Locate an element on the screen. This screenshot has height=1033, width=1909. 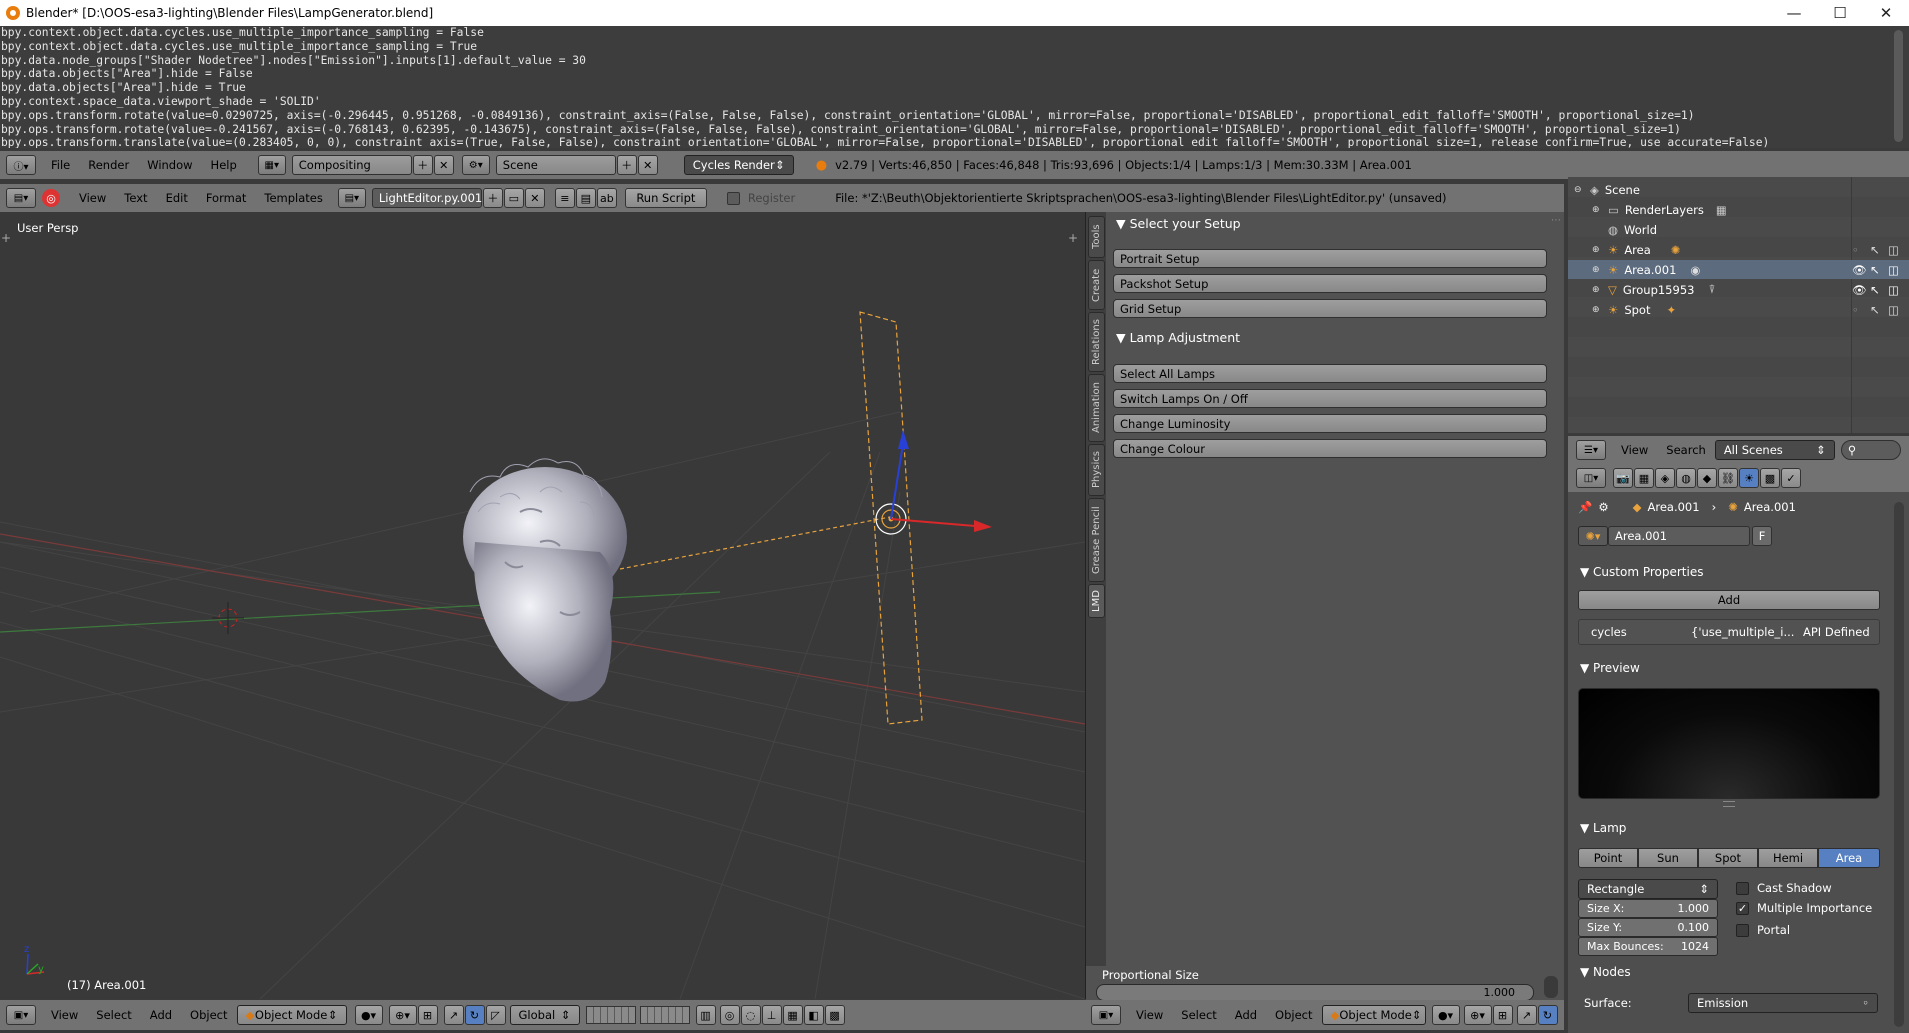
menu-format: Format is located at coordinates (226, 198).